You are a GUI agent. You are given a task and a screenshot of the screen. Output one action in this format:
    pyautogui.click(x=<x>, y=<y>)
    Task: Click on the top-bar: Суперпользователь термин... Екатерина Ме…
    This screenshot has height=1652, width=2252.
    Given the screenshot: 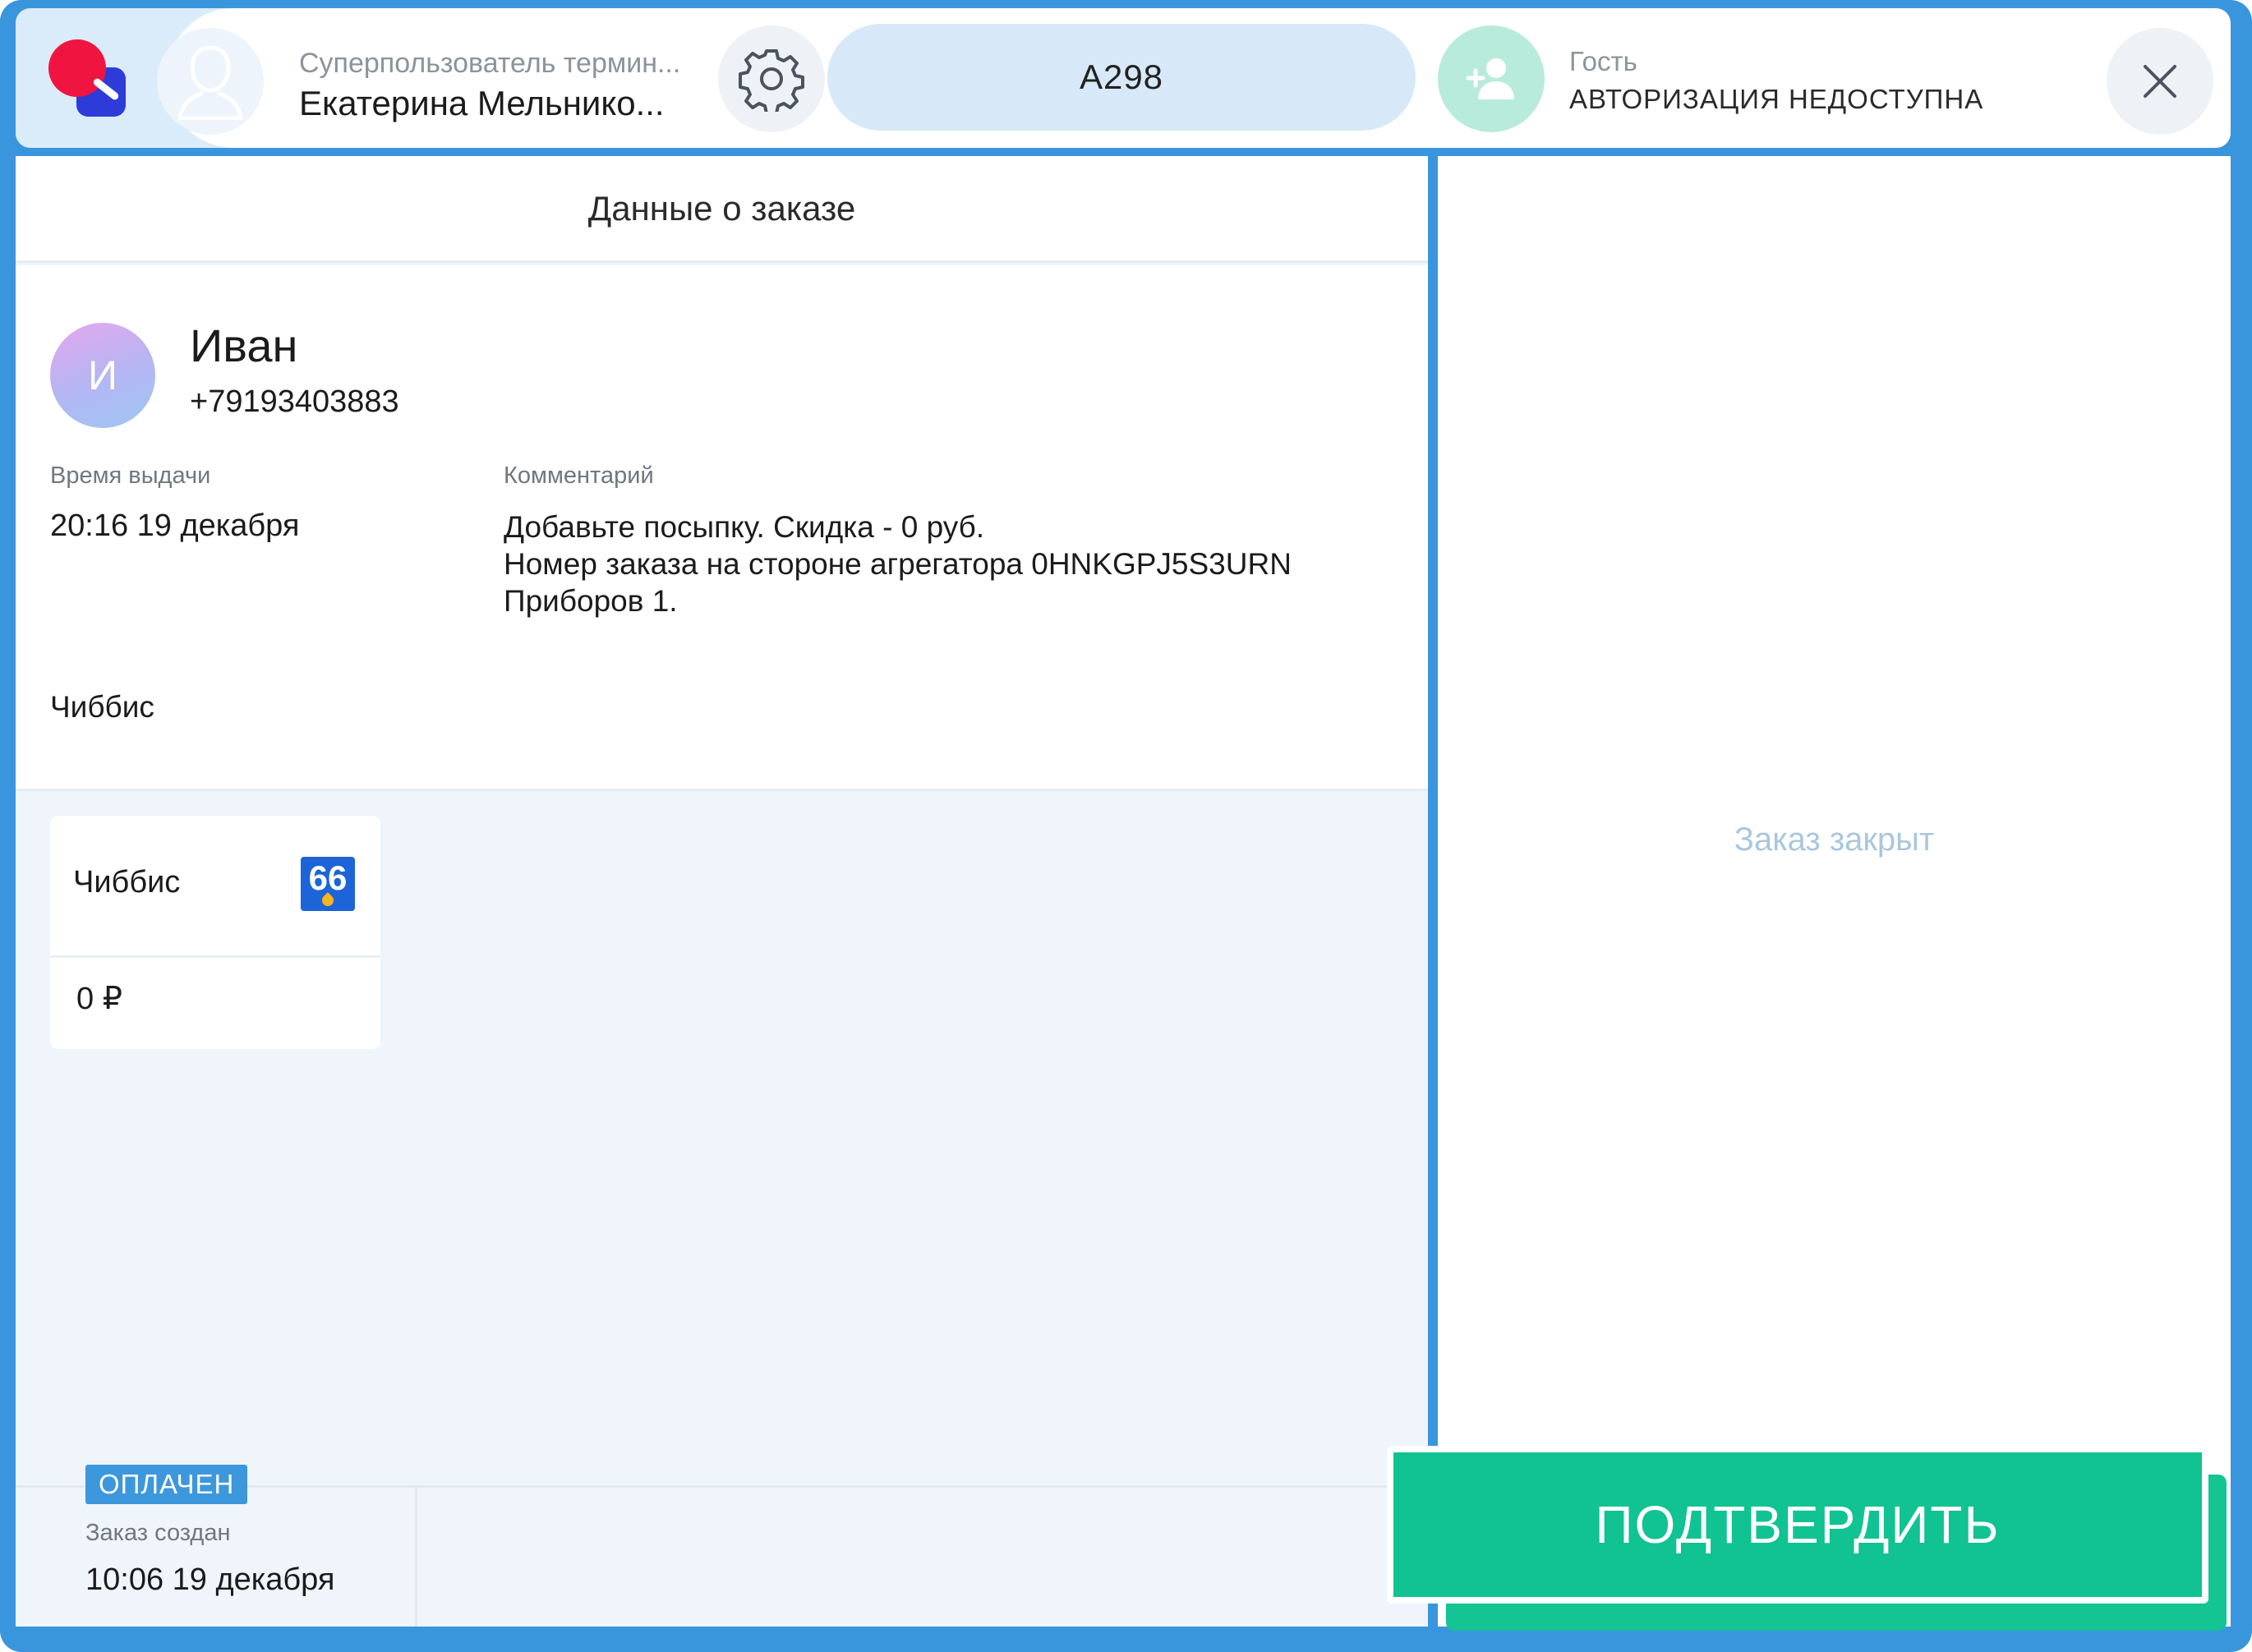 What is the action you would take?
    pyautogui.click(x=1123, y=78)
    